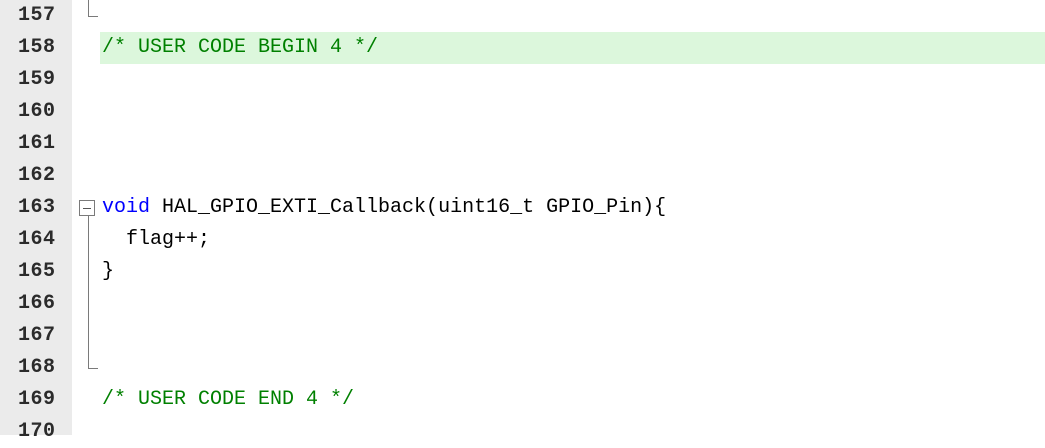 The image size is (1045, 448). I want to click on line-number: 166, so click(37, 303).